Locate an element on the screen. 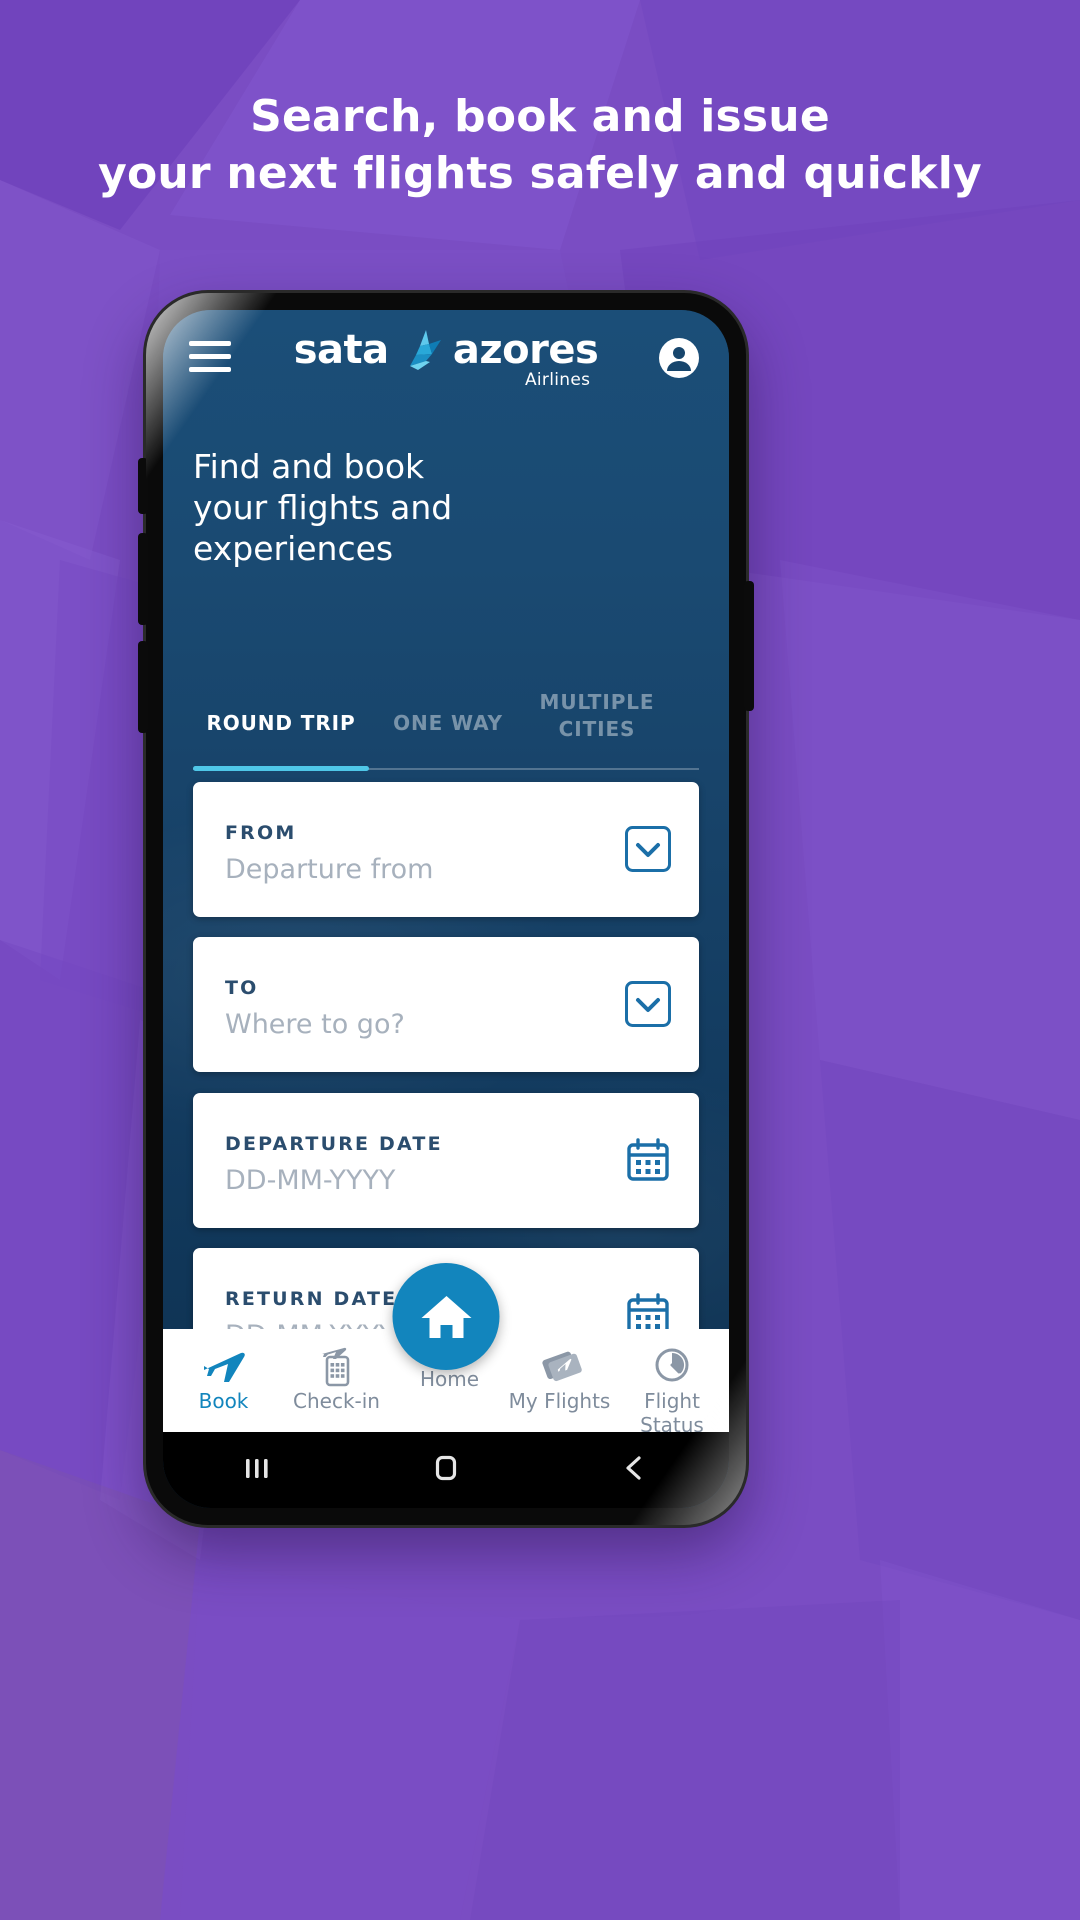 The image size is (1080, 1920). nav-label-book: Book is located at coordinates (223, 1401).